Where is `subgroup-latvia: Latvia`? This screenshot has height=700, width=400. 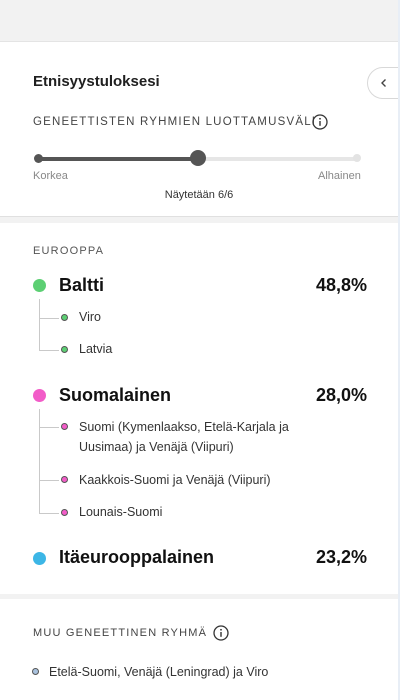
subgroup-latvia: Latvia is located at coordinates (95, 349).